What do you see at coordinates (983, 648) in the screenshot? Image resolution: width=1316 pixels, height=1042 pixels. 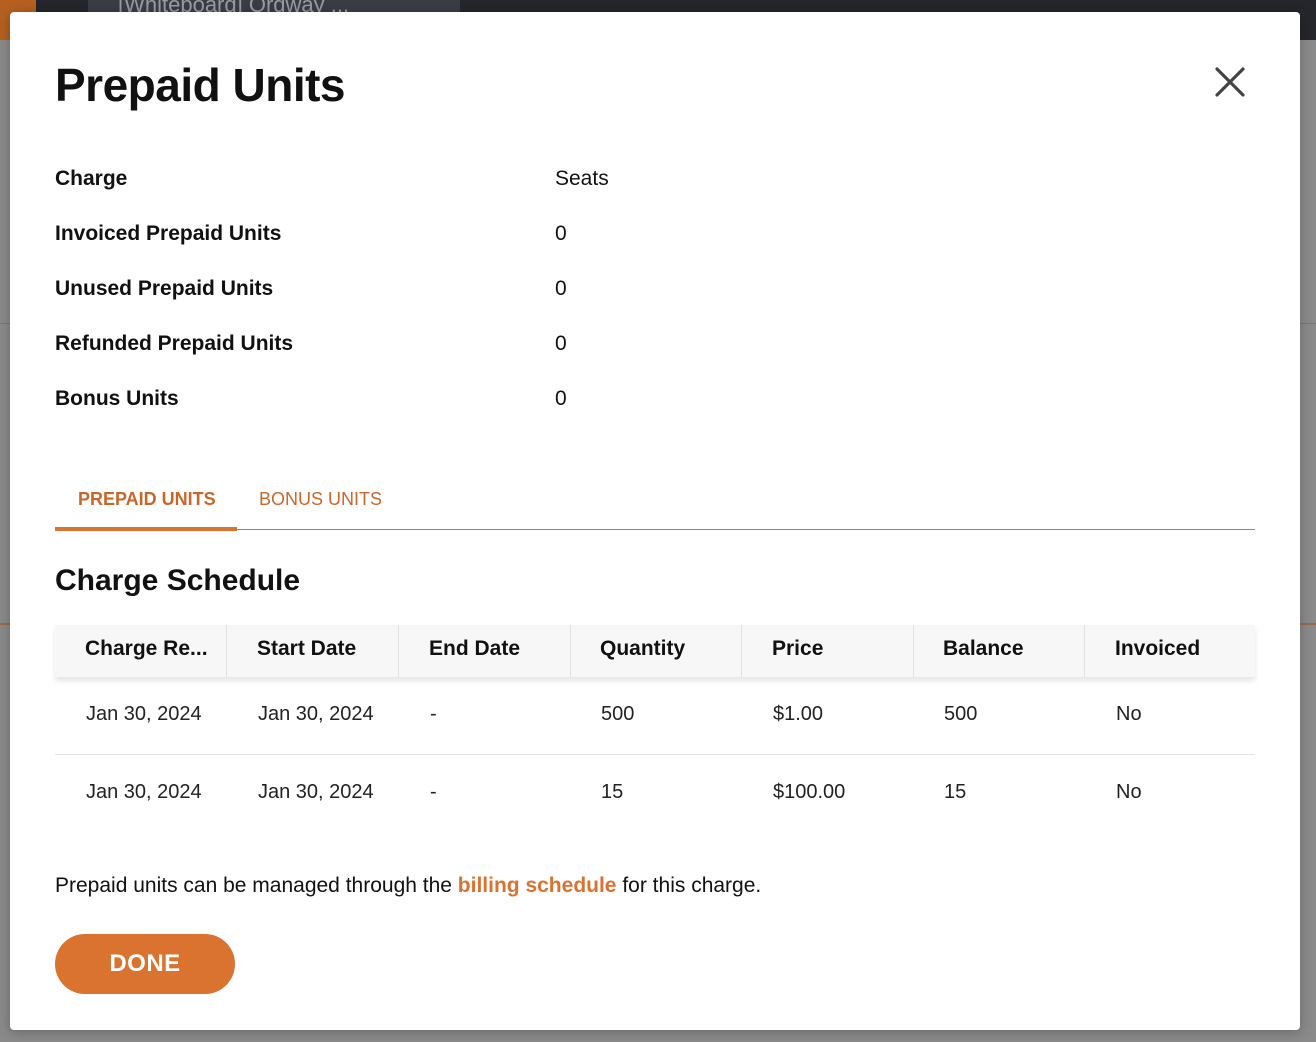 I see `column-header-label: Balance` at bounding box center [983, 648].